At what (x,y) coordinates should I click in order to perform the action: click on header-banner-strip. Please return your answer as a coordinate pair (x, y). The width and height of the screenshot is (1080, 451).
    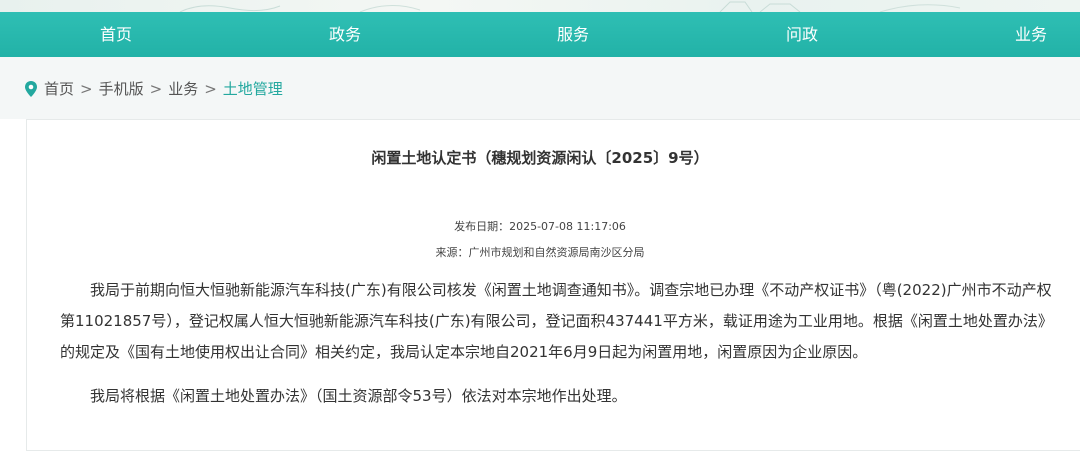
    Looking at the image, I should click on (540, 6).